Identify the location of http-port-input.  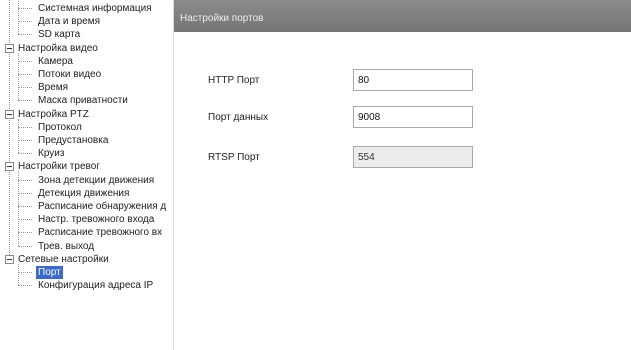
(413, 80).